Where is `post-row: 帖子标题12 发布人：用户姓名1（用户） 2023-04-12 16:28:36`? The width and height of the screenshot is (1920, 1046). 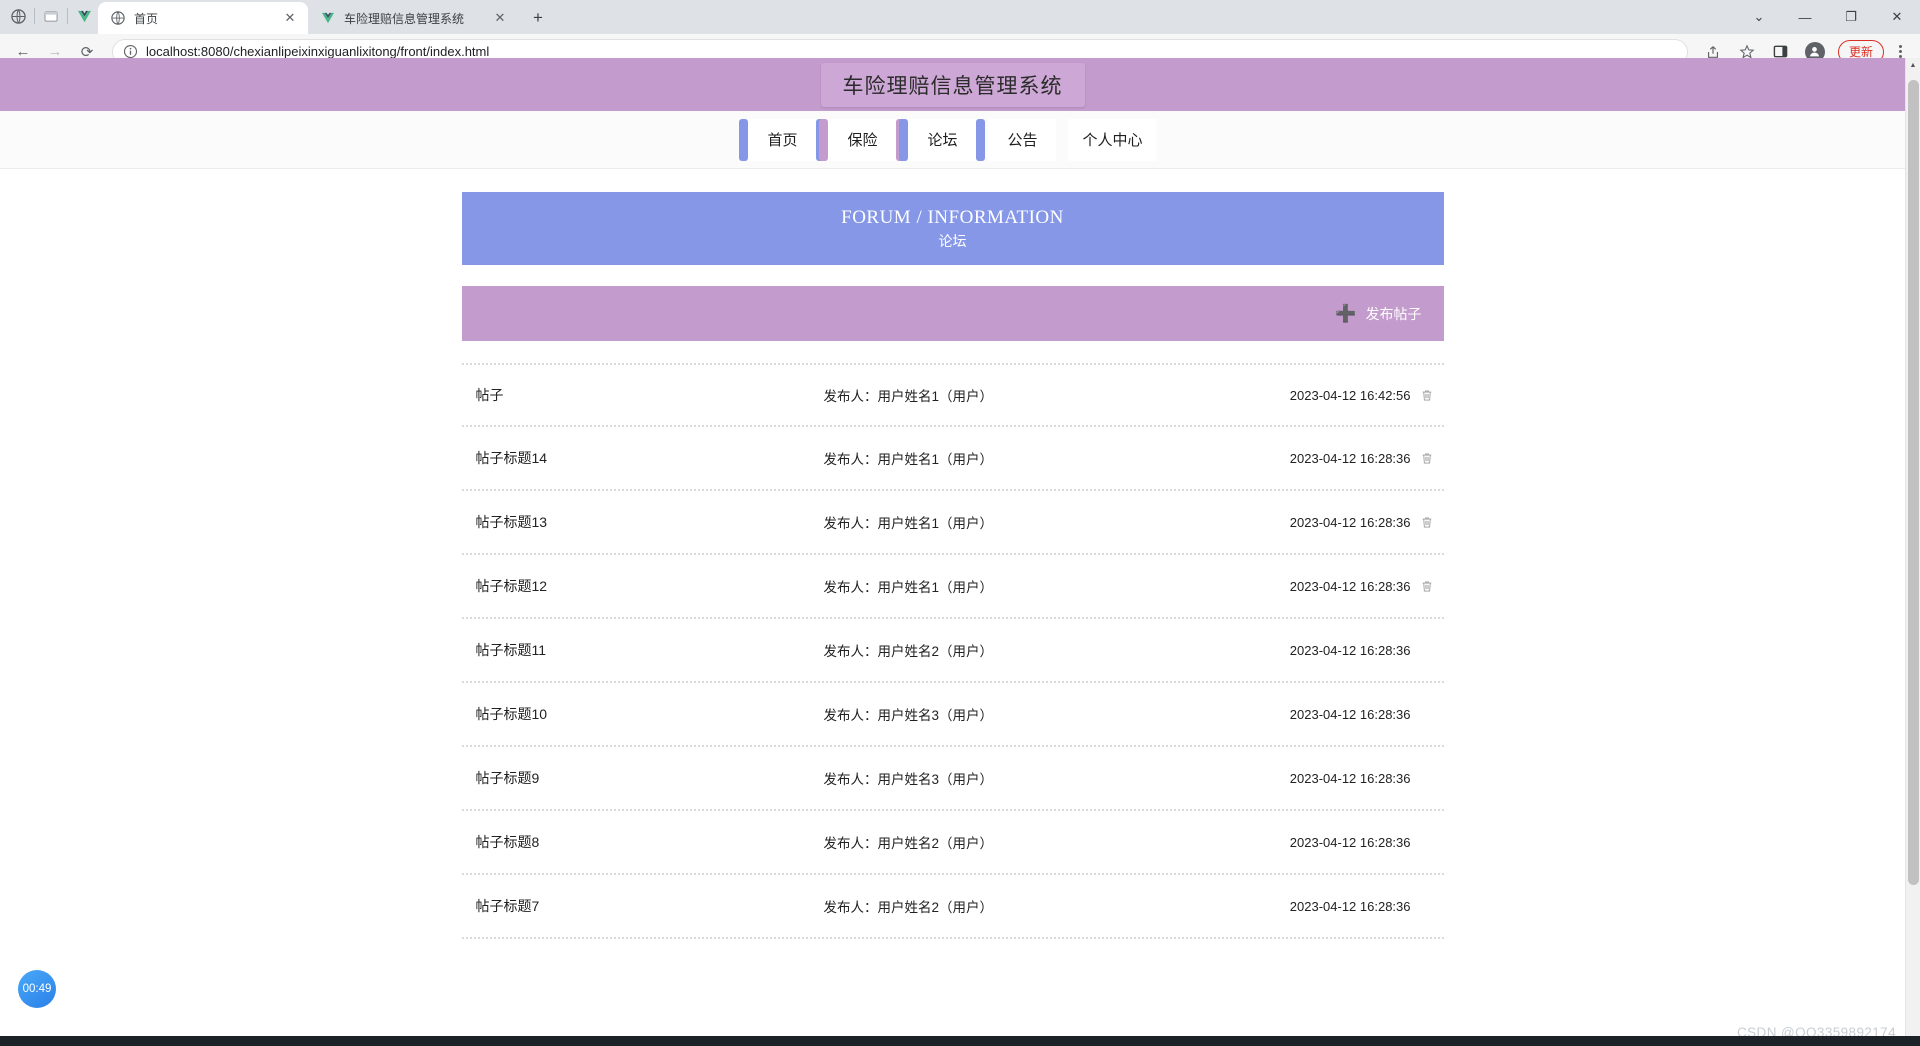
post-row: 帖子标题12 发布人：用户姓名1（用户） 2023-04-12 16:28:36 is located at coordinates (952, 587).